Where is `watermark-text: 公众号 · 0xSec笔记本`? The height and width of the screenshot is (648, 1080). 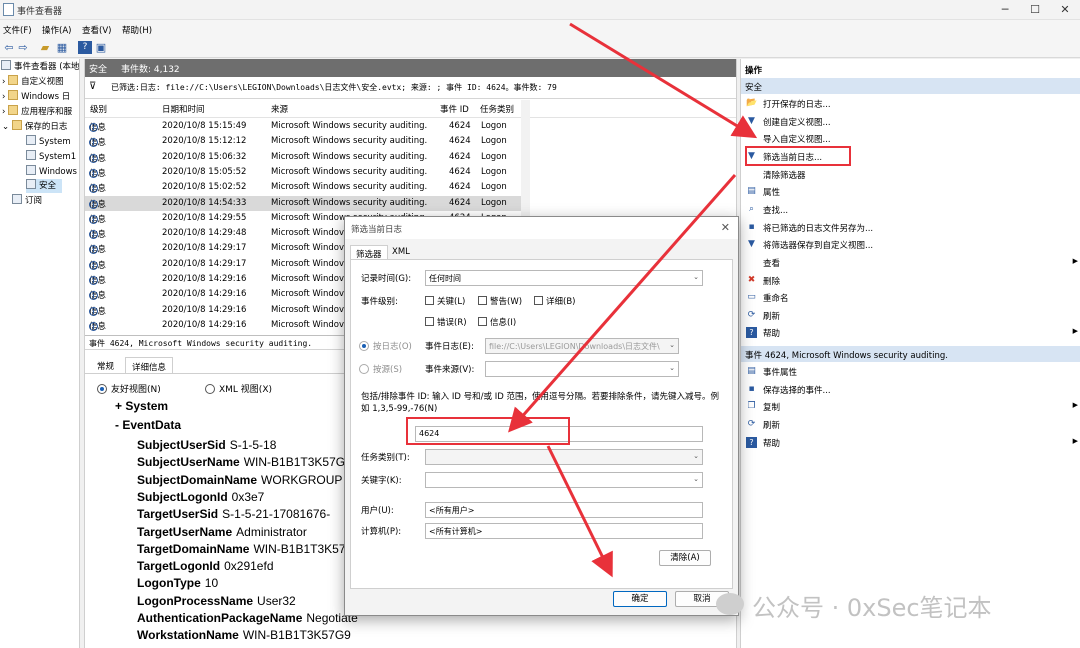
watermark-text: 公众号 · 0xSec笔记本 is located at coordinates (872, 608).